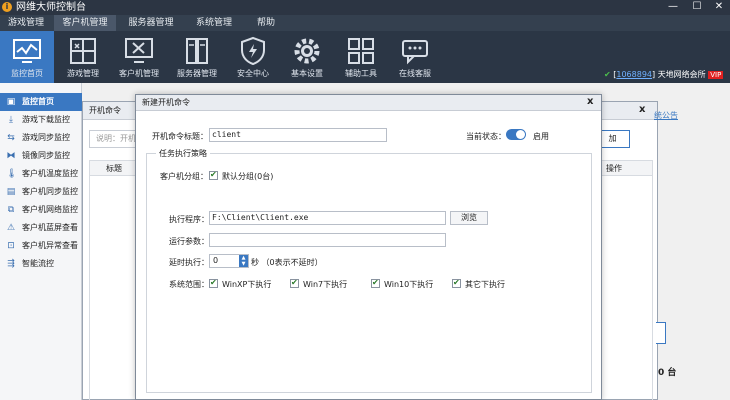  I want to click on task-strategy-title: 任务执行策略, so click(183, 153).